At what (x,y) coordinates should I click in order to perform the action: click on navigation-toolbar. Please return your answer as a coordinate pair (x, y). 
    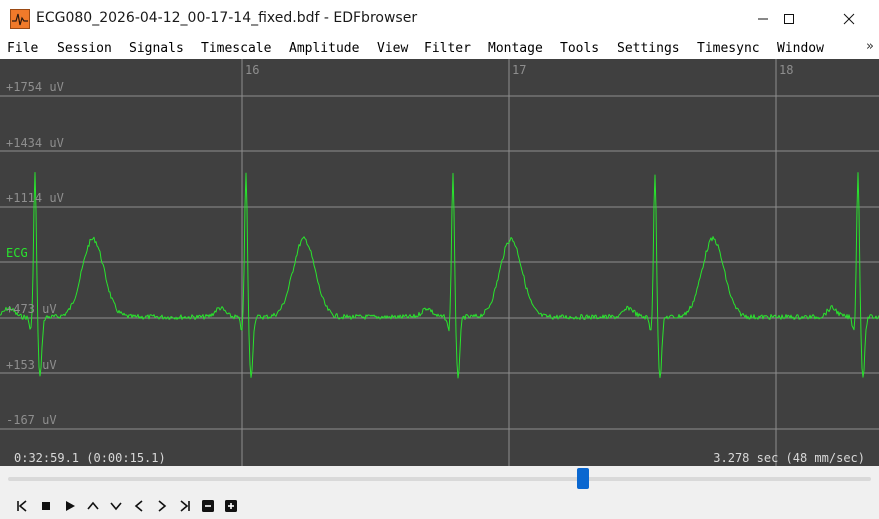
    Looking at the image, I should click on (439, 505).